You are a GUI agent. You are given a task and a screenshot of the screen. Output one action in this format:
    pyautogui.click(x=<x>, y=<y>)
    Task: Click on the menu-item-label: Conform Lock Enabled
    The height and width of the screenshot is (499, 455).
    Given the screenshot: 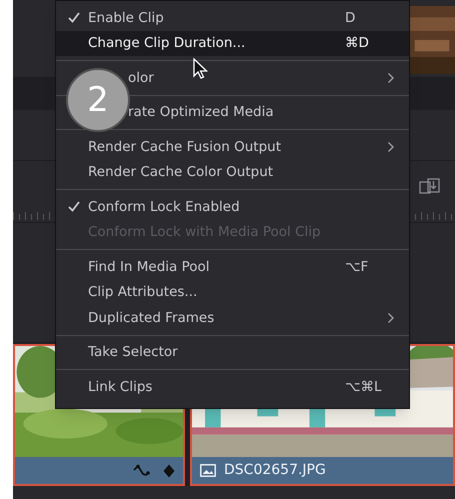 What is the action you would take?
    pyautogui.click(x=164, y=207)
    